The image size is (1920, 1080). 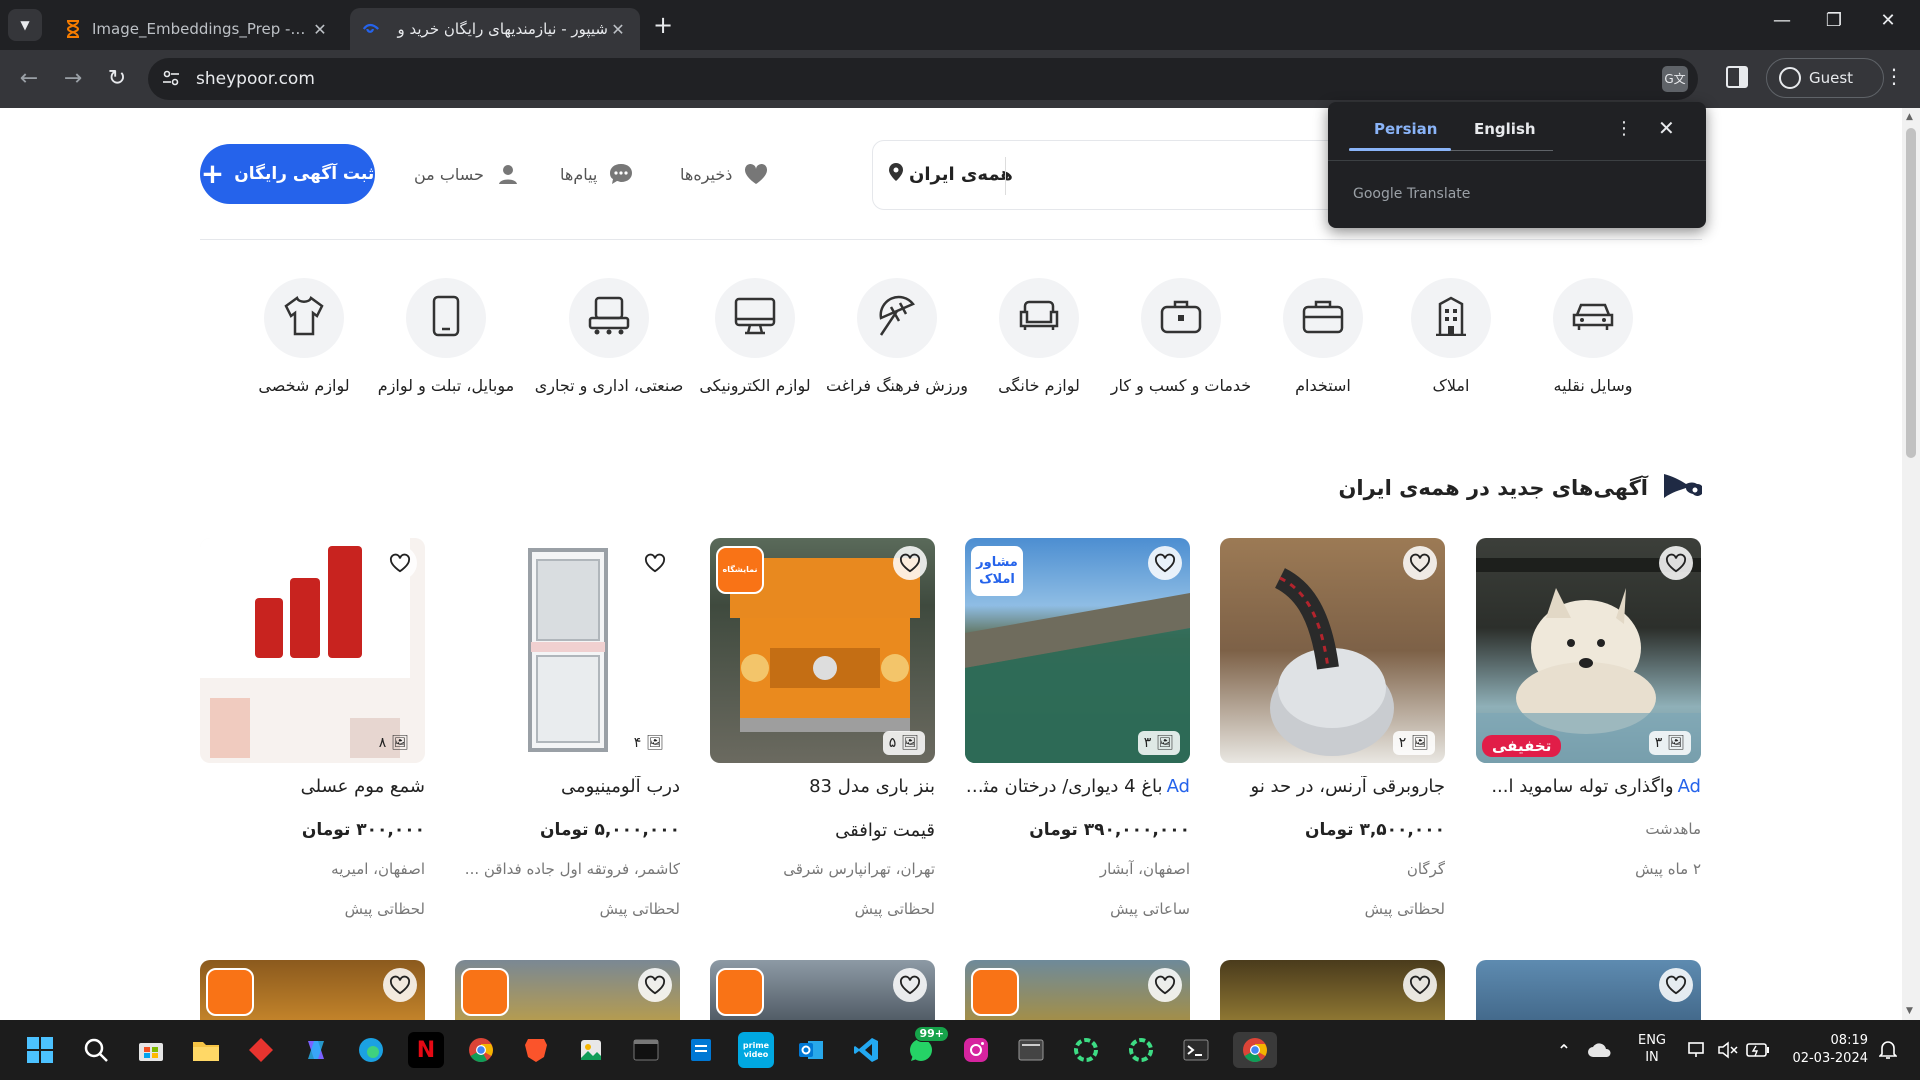 What do you see at coordinates (725, 174) in the screenshot?
I see `saved-link: ذخیره‌ها` at bounding box center [725, 174].